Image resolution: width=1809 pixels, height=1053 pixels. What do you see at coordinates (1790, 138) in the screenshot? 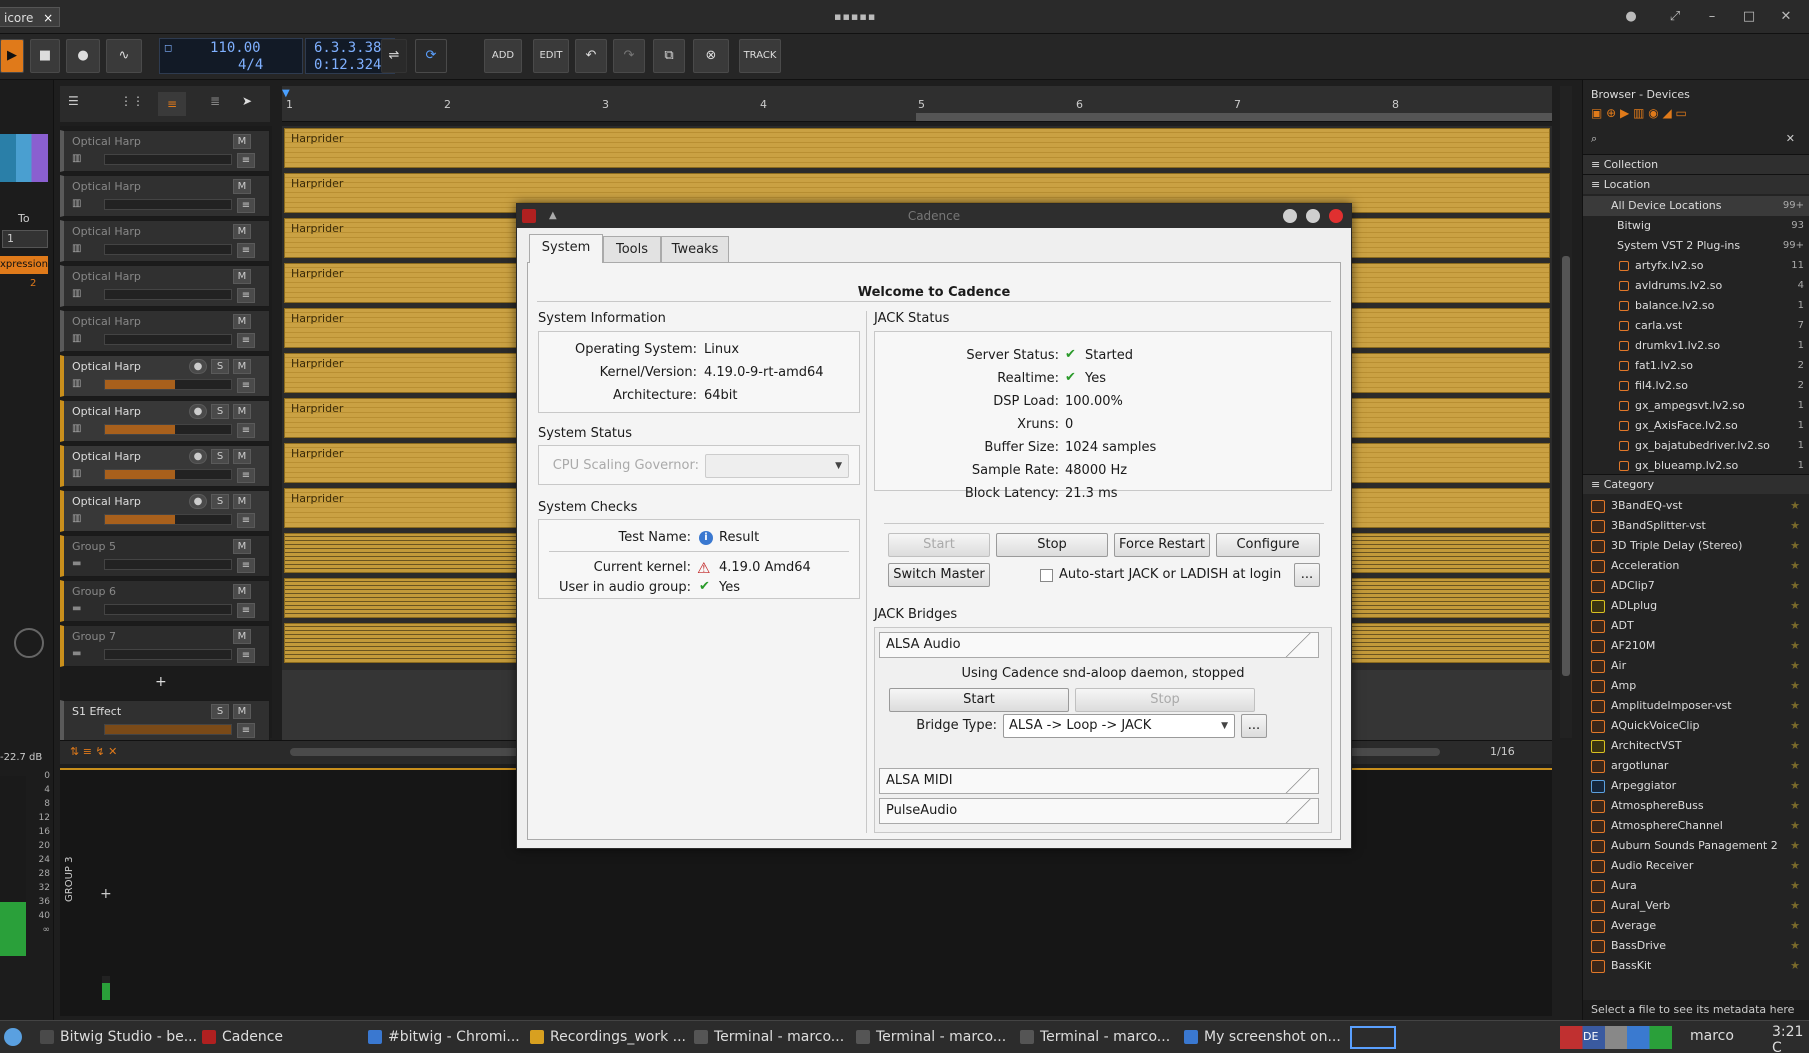
I see `clear-search-icon: ✕` at bounding box center [1790, 138].